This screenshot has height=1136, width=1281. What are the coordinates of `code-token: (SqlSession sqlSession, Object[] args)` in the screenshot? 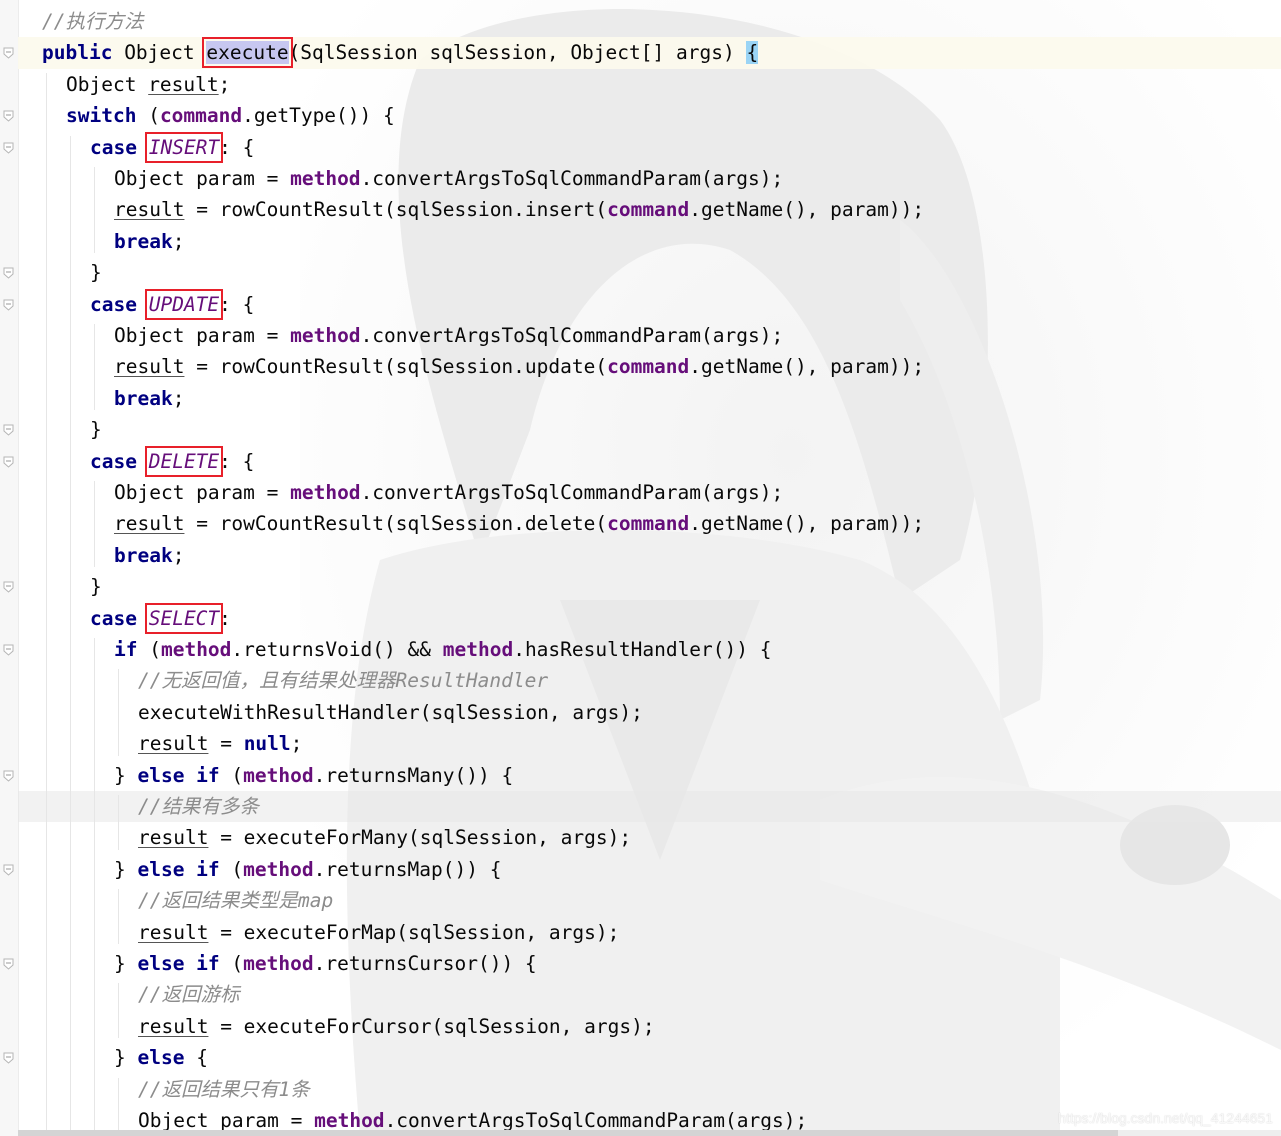 It's located at (517, 53).